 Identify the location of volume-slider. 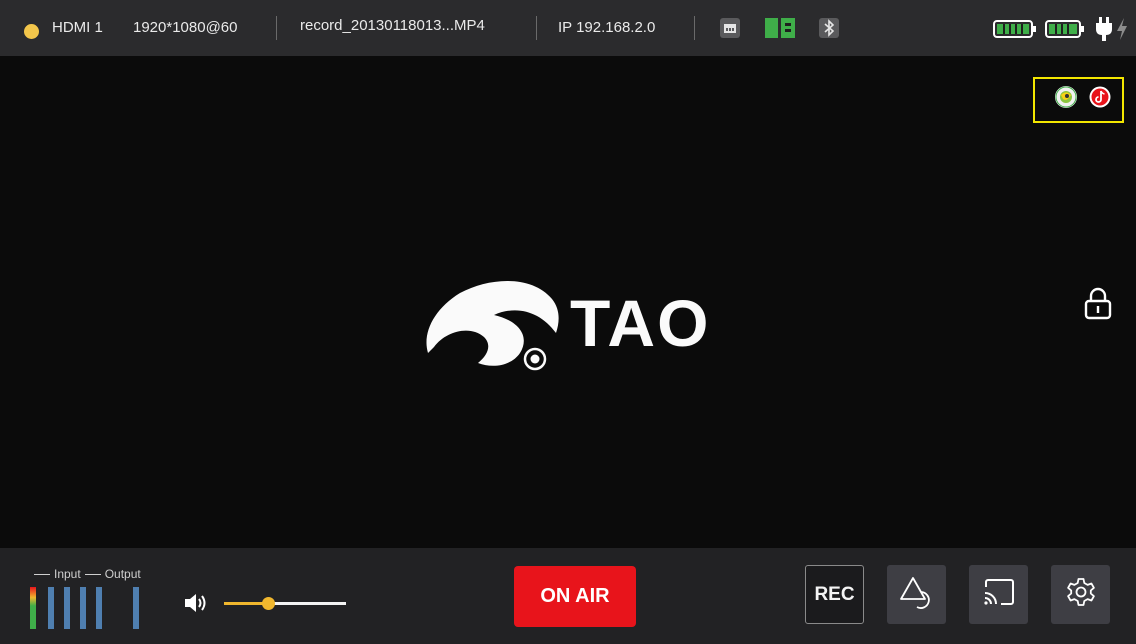
(285, 603).